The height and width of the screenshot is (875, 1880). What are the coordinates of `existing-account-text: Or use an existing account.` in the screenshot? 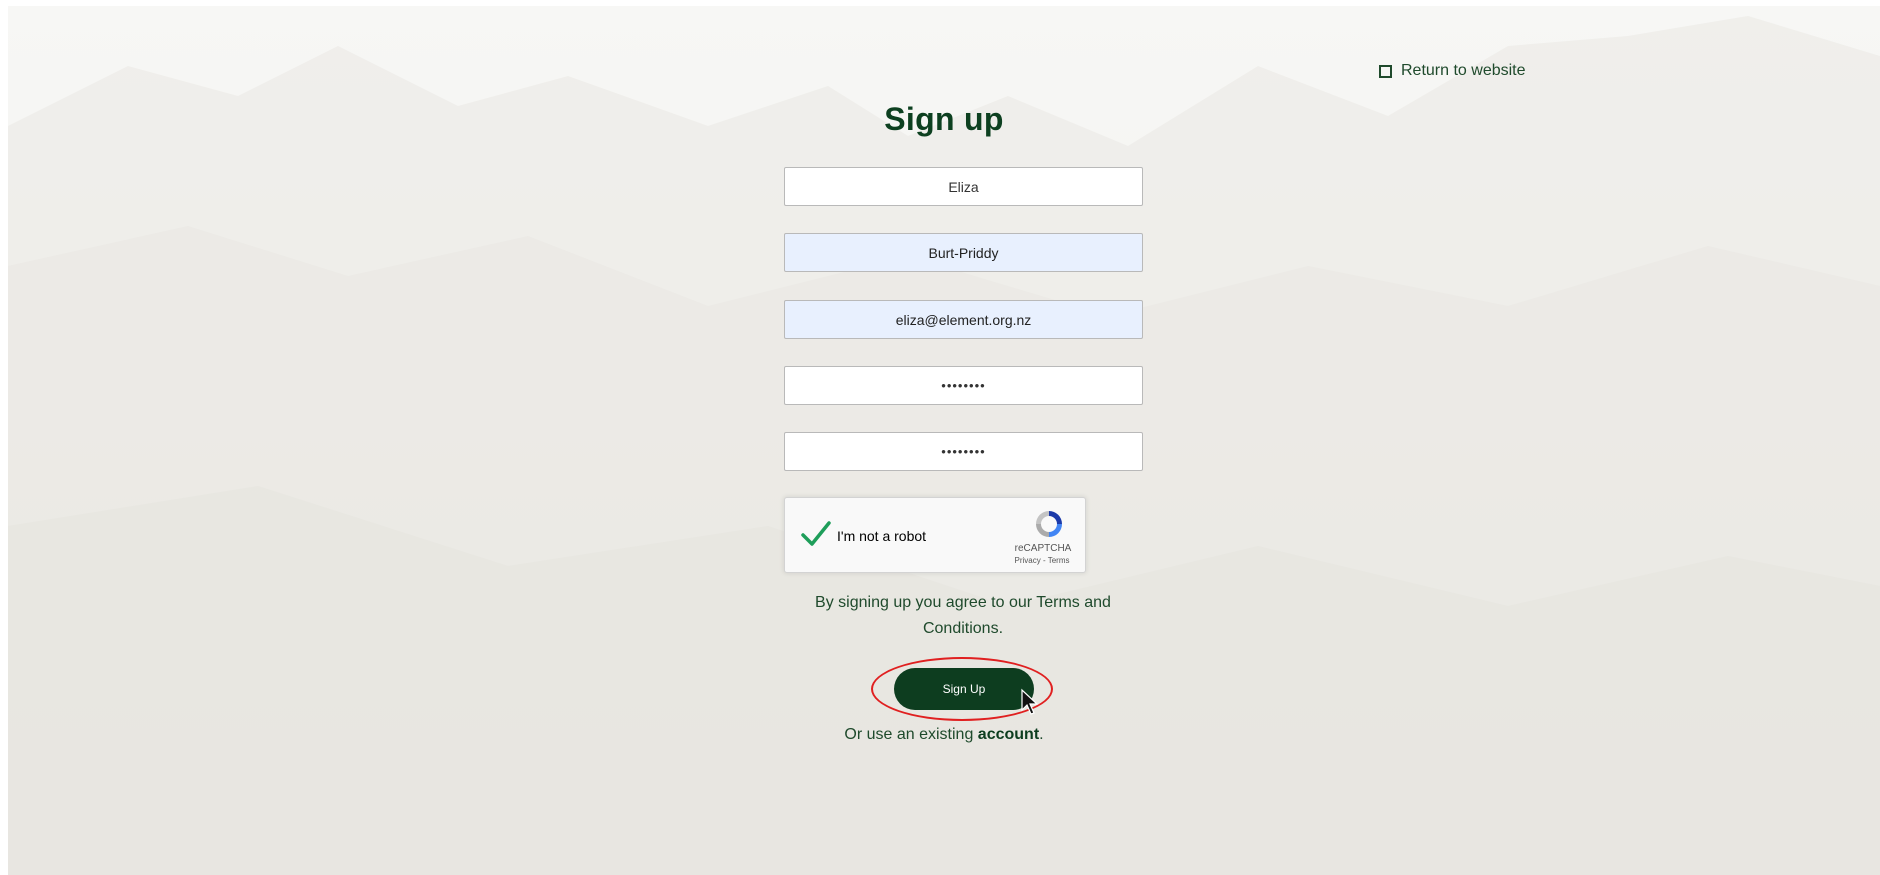 It's located at (944, 735).